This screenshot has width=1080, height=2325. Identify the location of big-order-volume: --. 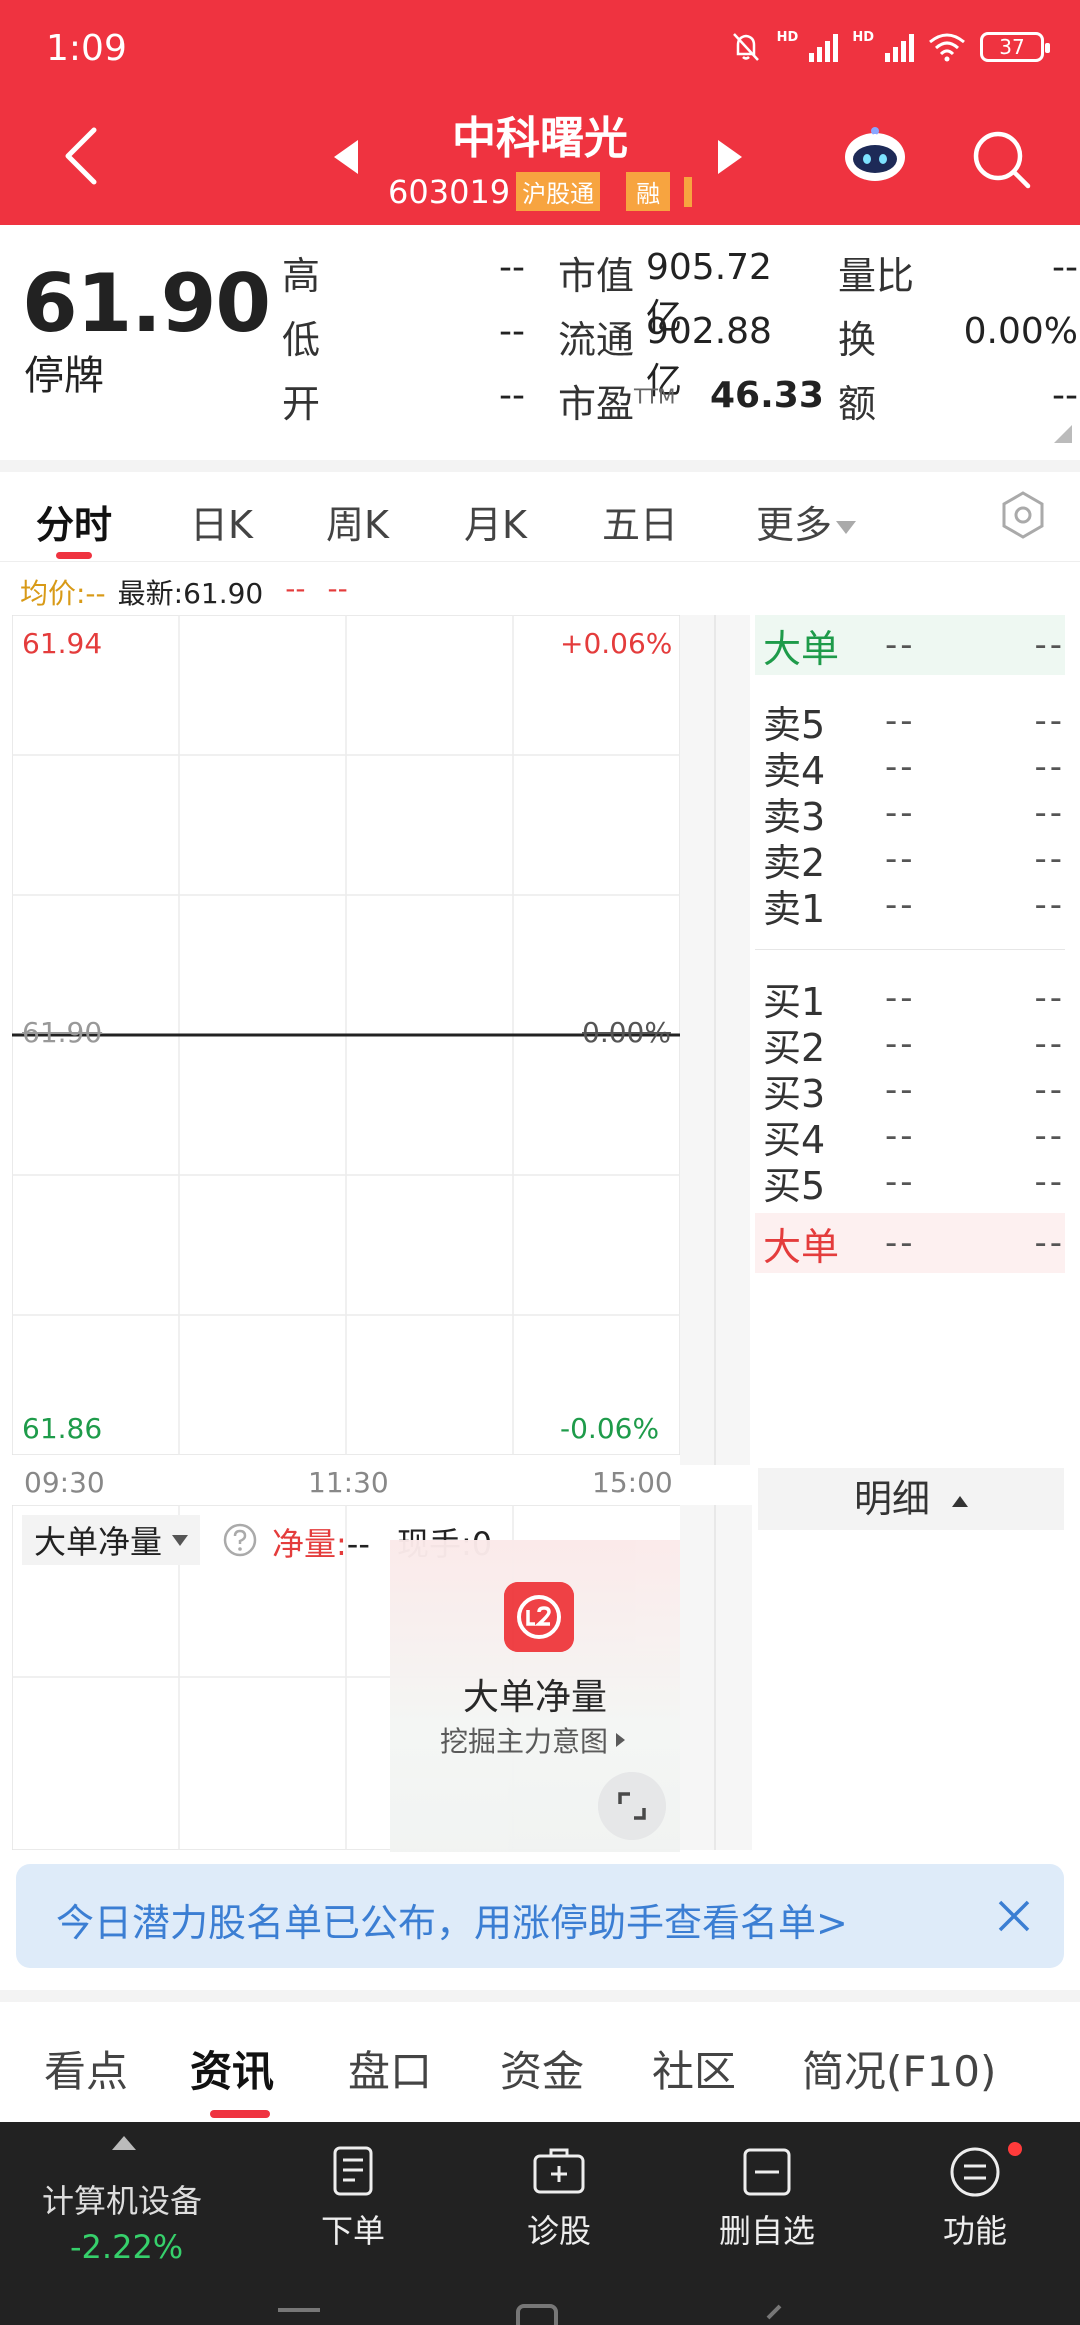
(1049, 645).